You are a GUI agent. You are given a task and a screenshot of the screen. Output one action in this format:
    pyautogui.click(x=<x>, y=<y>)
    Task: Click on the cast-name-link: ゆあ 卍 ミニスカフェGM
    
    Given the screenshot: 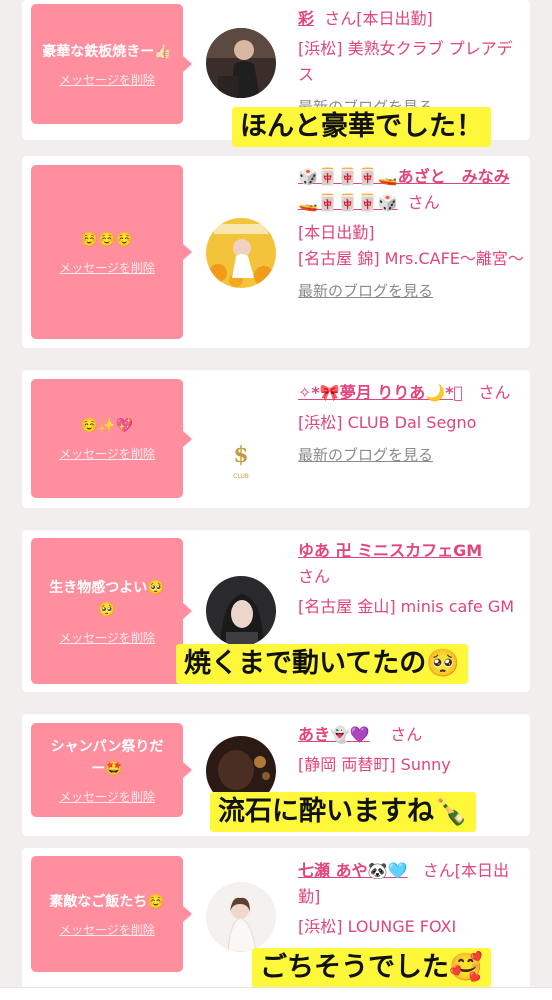 What is the action you would take?
    pyautogui.click(x=390, y=550)
    